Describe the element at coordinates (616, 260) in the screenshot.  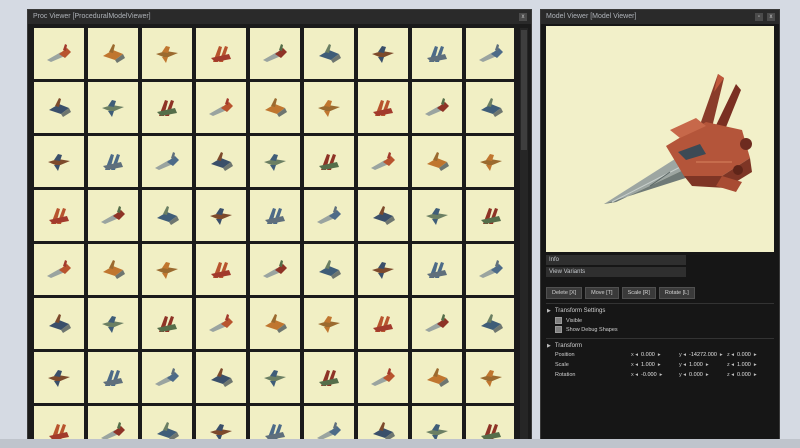
I see `info-toggle-button: Info` at that location.